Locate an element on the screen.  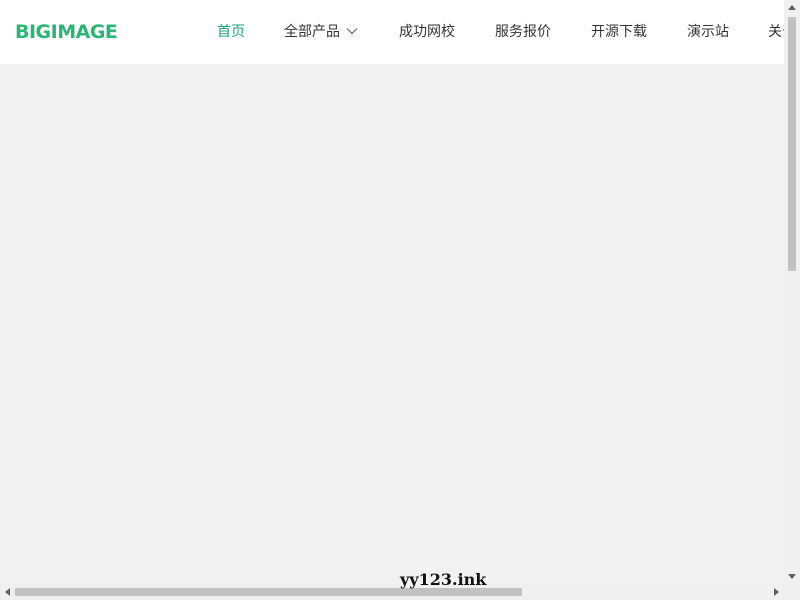
horizontal-scrollbar is located at coordinates (392, 592).